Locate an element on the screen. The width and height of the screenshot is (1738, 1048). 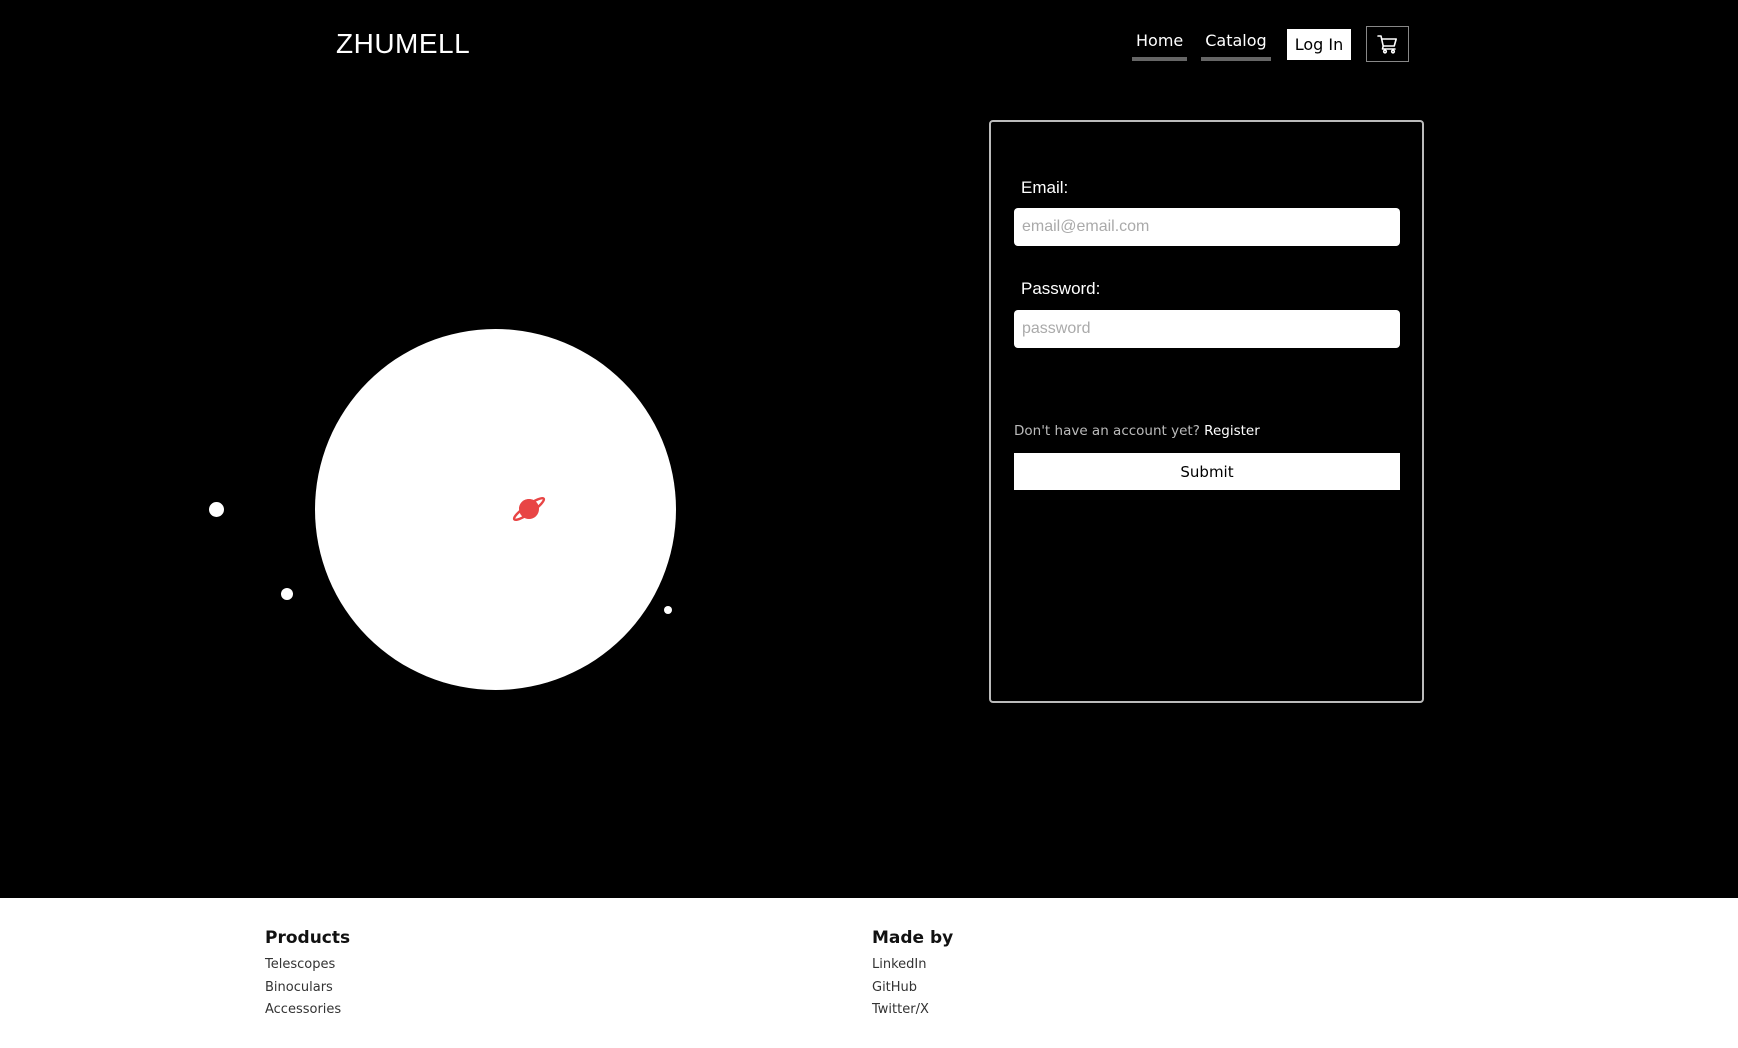
footer-link-accessories: Accessories is located at coordinates (307, 1010).